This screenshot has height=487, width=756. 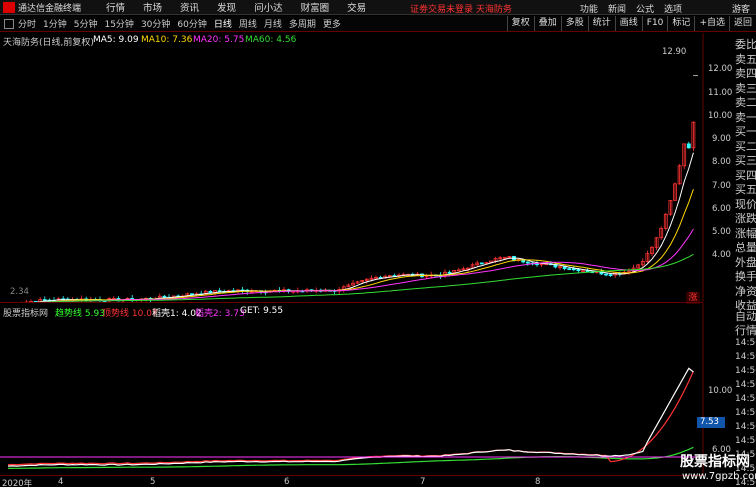 What do you see at coordinates (617, 8) in the screenshot?
I see `menu-news: 新闻` at bounding box center [617, 8].